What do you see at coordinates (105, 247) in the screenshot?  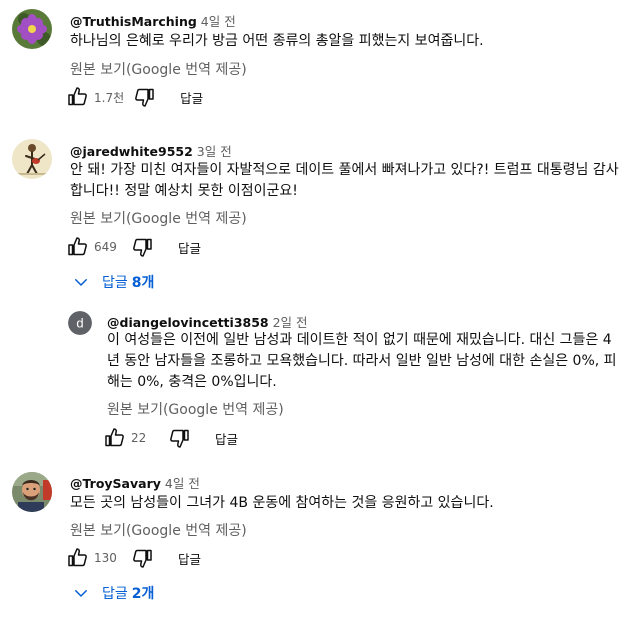 I see `like-count: 649` at bounding box center [105, 247].